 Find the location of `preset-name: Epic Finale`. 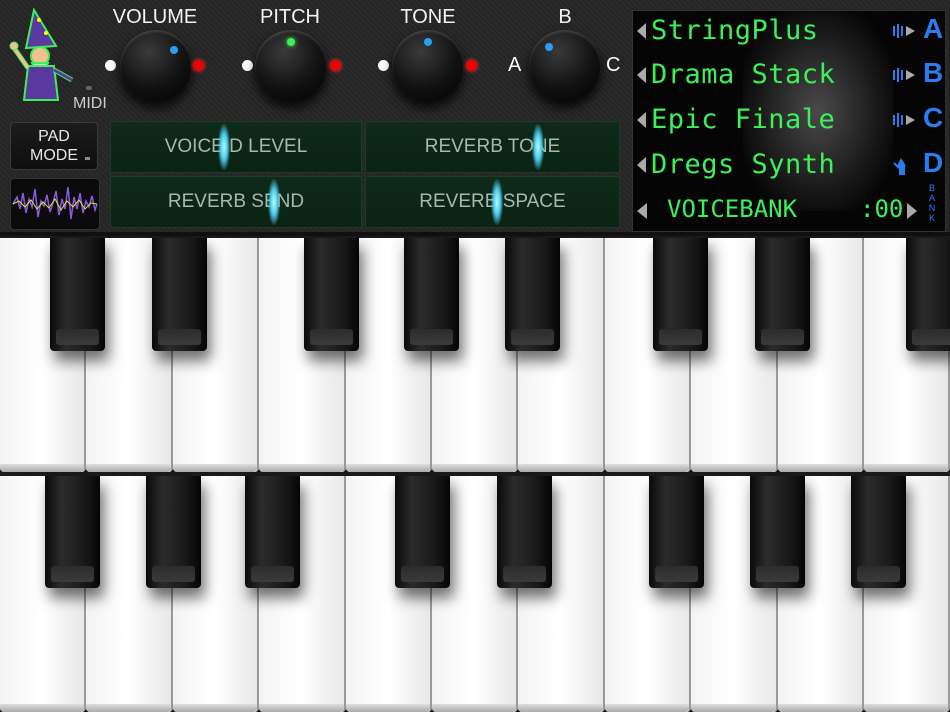

preset-name: Epic Finale is located at coordinates (743, 119).